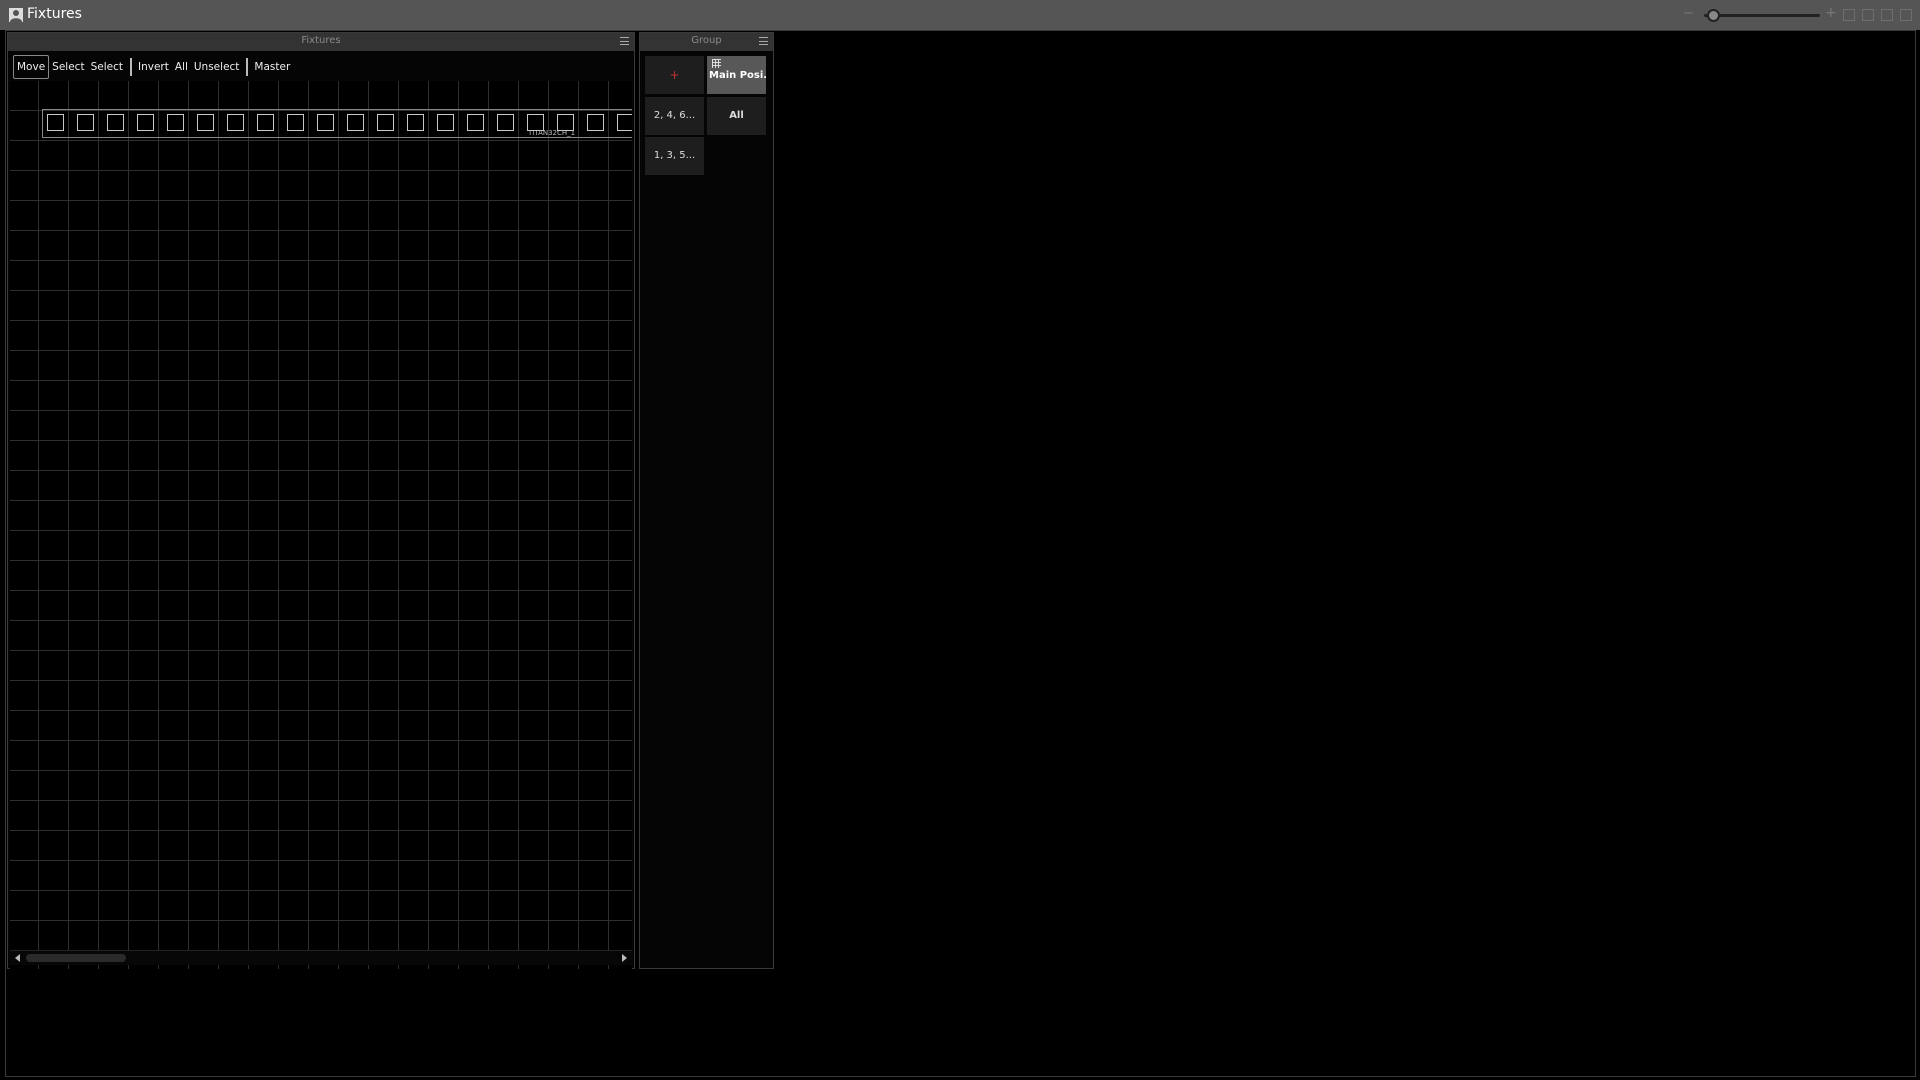 The image size is (1920, 1080). I want to click on fit-view-icon, so click(1849, 15).